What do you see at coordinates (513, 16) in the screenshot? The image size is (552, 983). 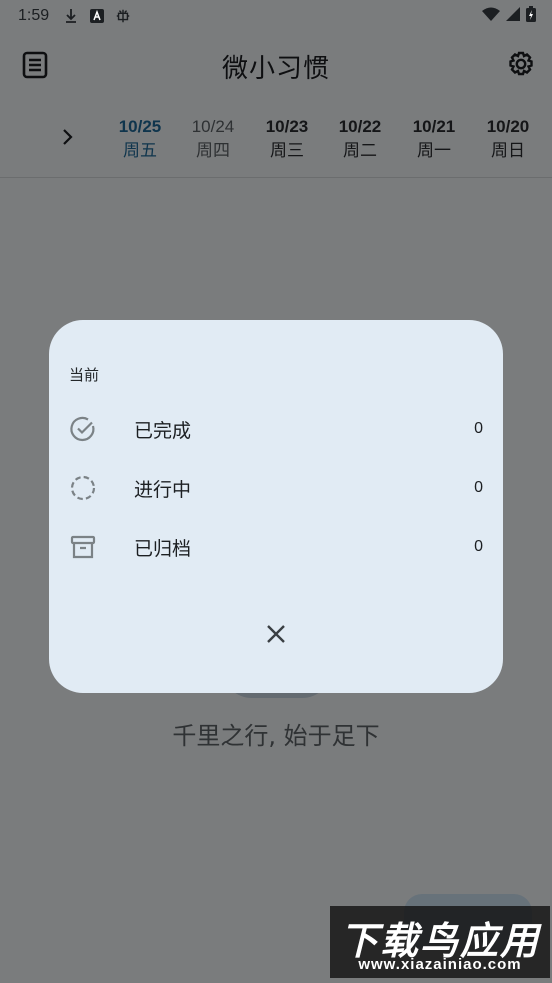 I see `signal-icon` at bounding box center [513, 16].